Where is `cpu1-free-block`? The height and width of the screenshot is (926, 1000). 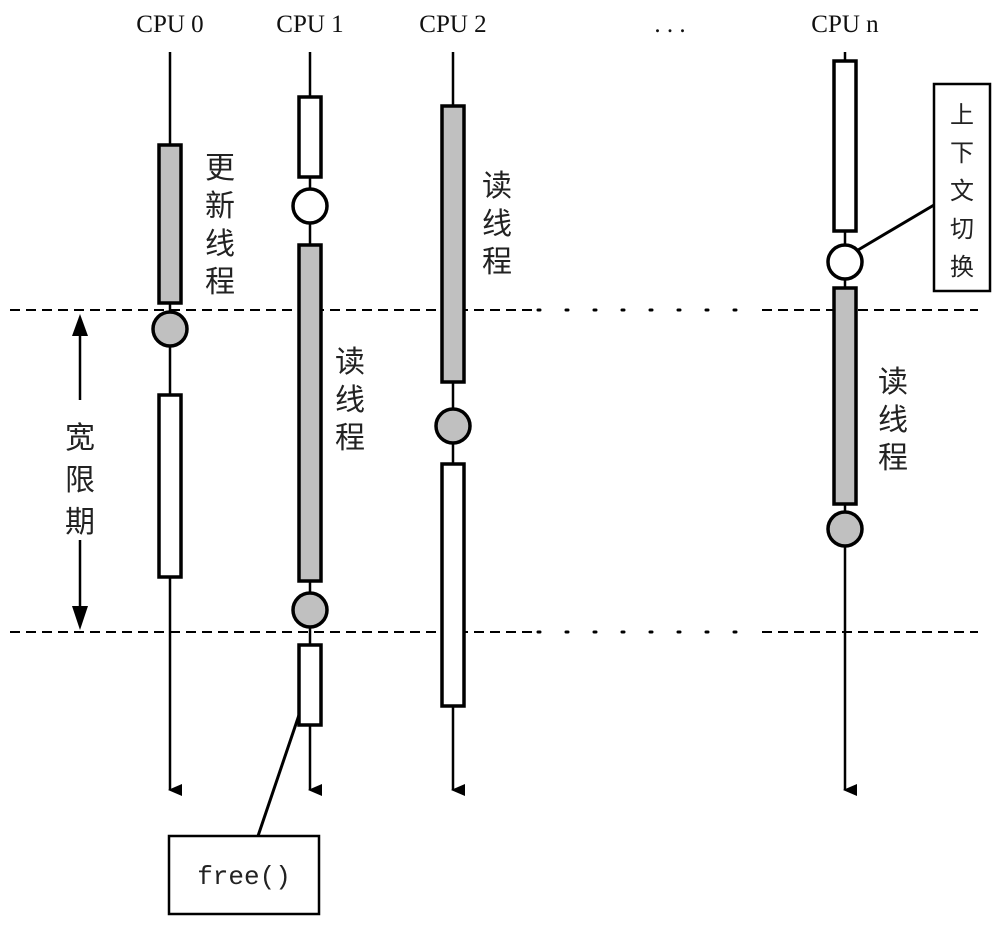 cpu1-free-block is located at coordinates (310, 685).